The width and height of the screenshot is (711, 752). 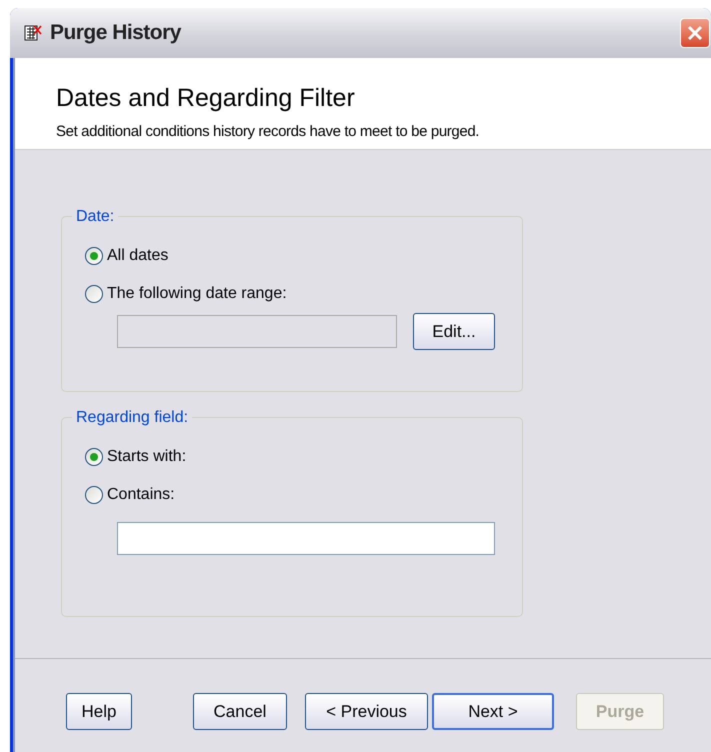 I want to click on dialog-button: Next >, so click(x=493, y=711).